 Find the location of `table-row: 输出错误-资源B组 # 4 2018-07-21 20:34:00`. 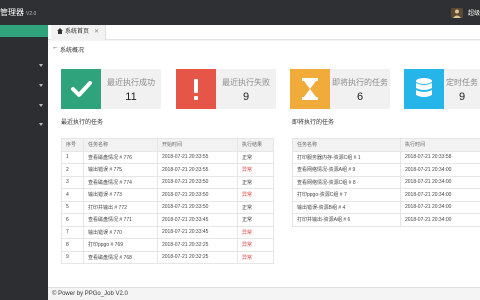

table-row: 输出错误-资源B组 # 4 2018-07-21 20:34:00 is located at coordinates (386, 207).